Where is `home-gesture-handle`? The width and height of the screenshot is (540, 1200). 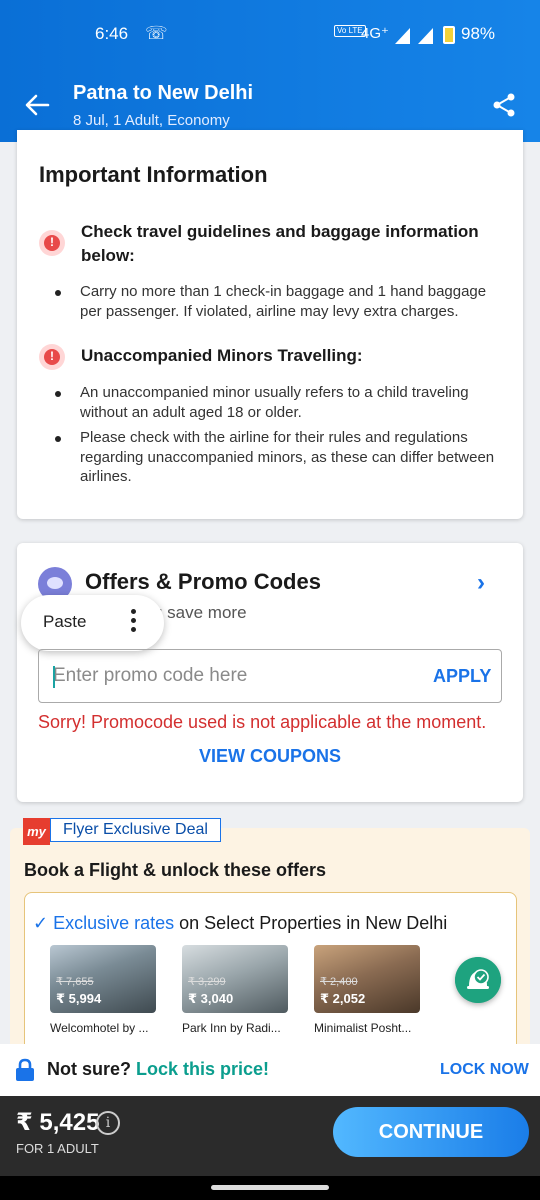 home-gesture-handle is located at coordinates (270, 1187).